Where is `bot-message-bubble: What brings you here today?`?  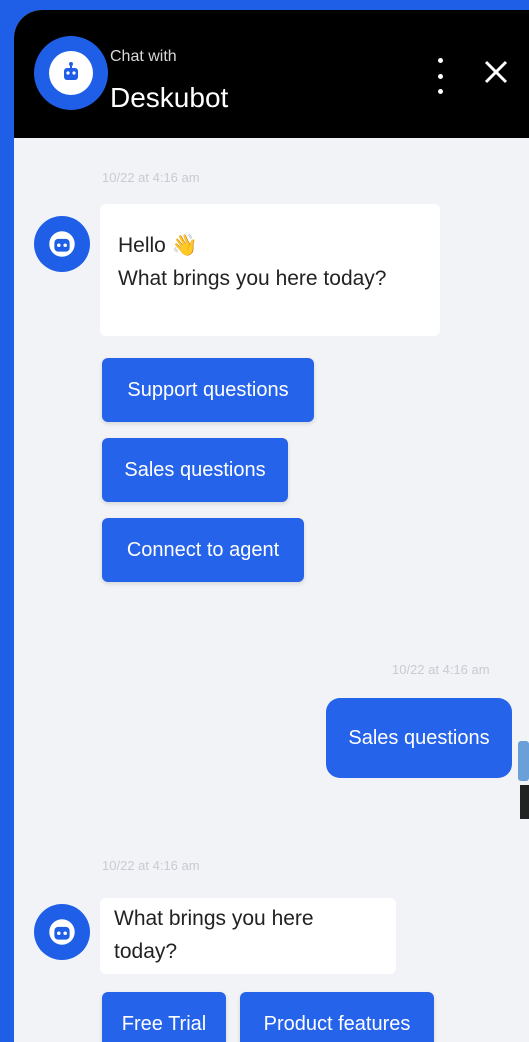
bot-message-bubble: What brings you here today? is located at coordinates (248, 936).